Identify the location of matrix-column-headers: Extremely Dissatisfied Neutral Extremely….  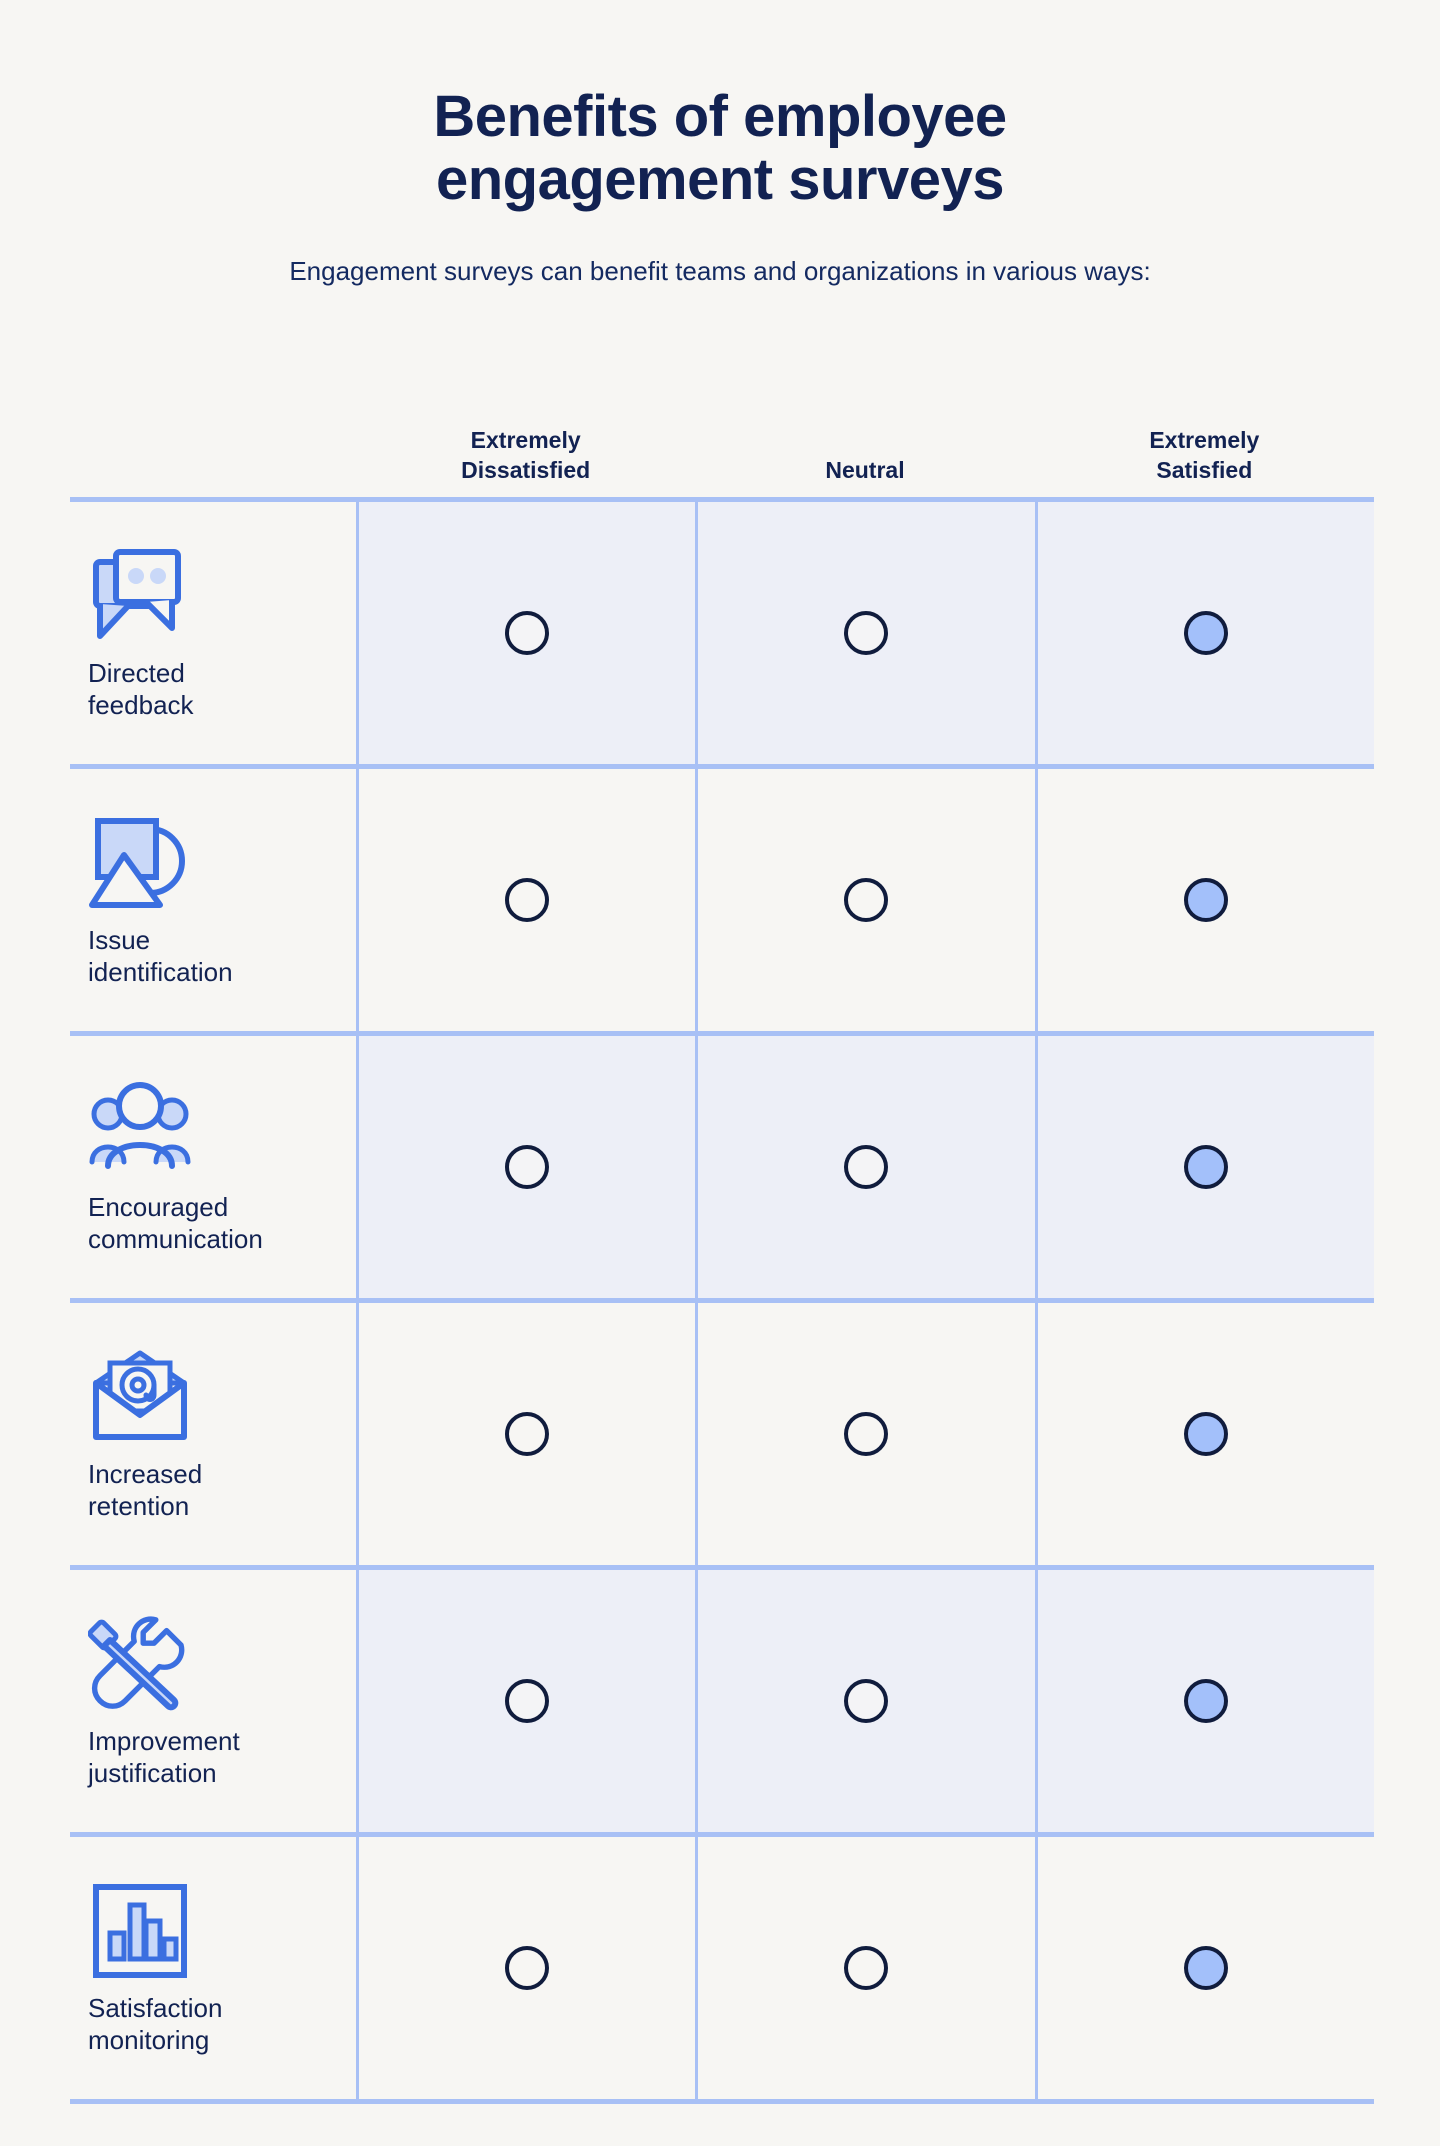
(722, 438).